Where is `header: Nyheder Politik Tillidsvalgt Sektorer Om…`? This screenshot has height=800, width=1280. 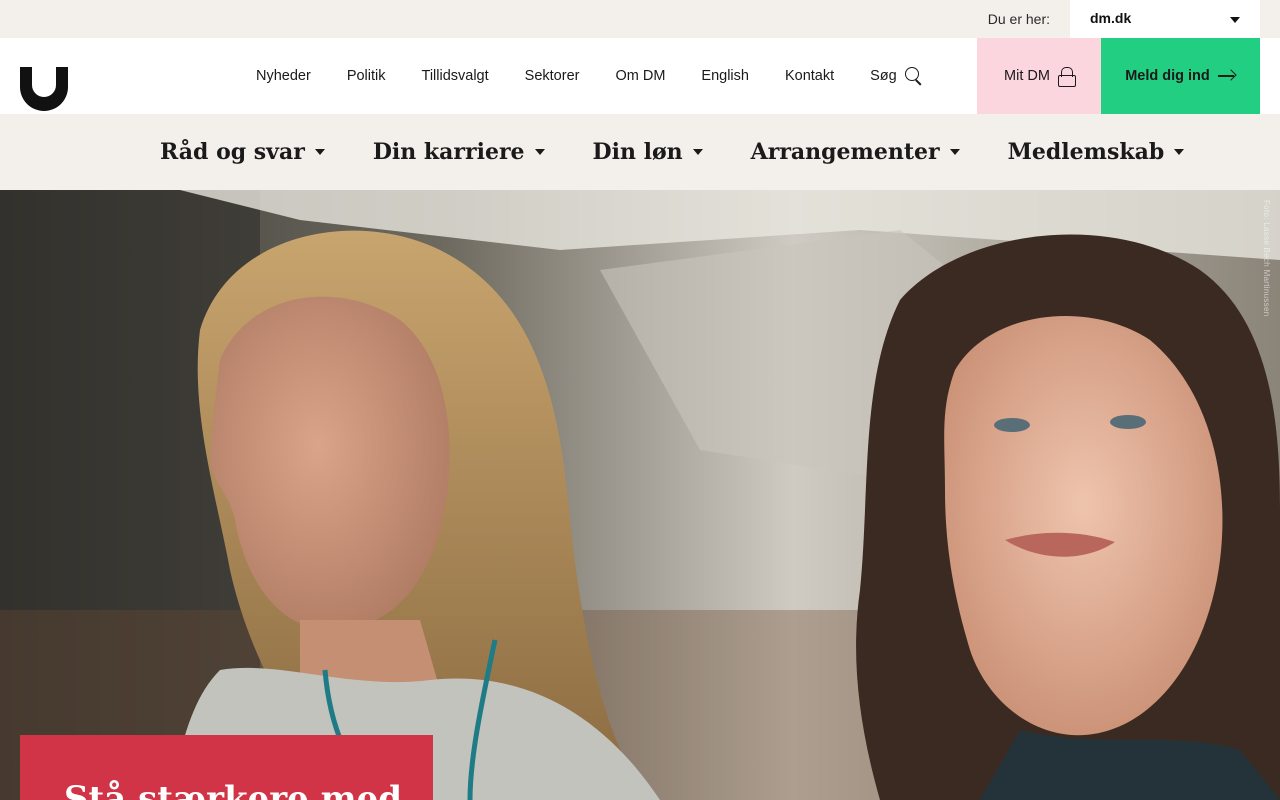 header: Nyheder Politik Tillidsvalgt Sektorer Om… is located at coordinates (640, 76).